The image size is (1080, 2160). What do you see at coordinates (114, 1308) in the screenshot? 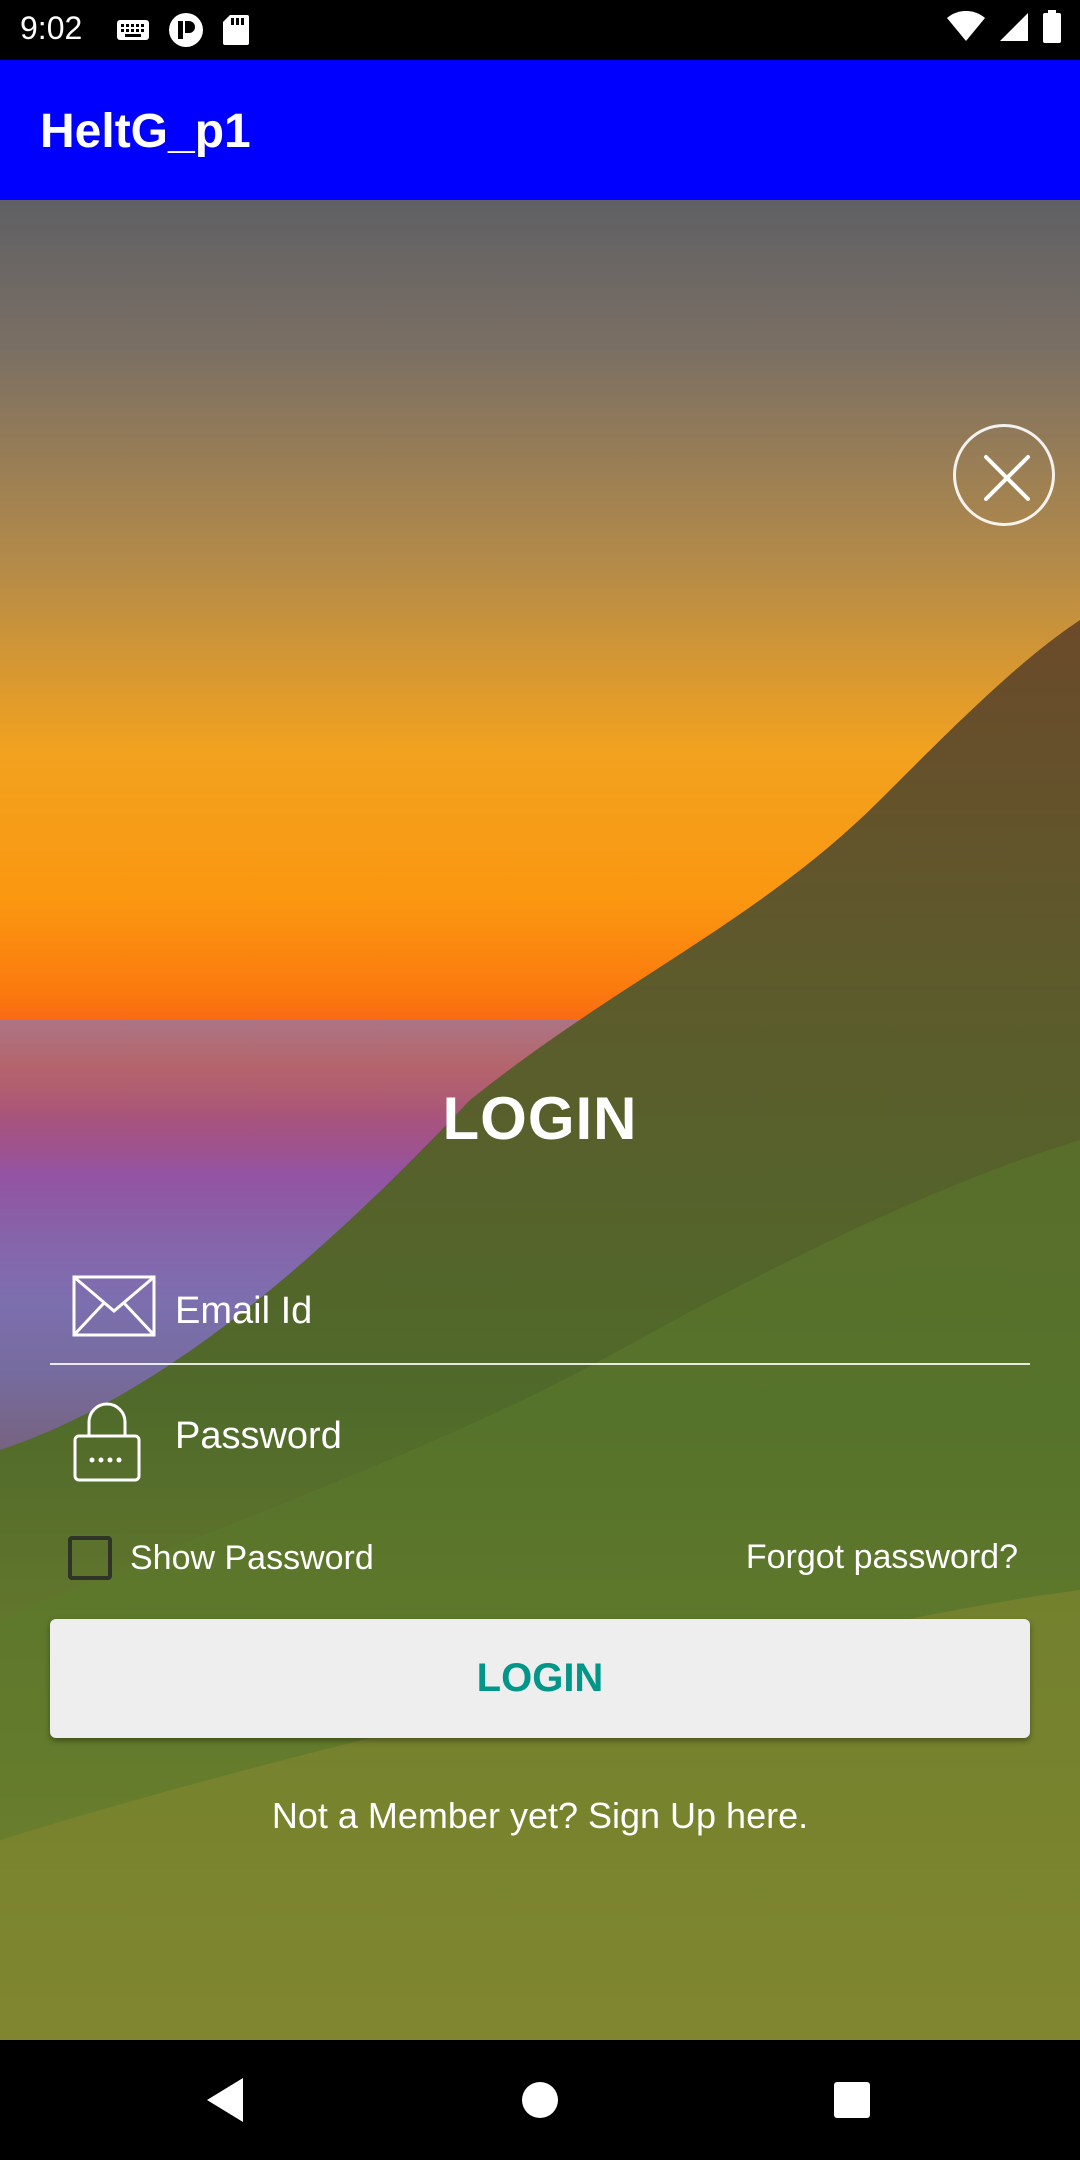
I see `mail-icon` at bounding box center [114, 1308].